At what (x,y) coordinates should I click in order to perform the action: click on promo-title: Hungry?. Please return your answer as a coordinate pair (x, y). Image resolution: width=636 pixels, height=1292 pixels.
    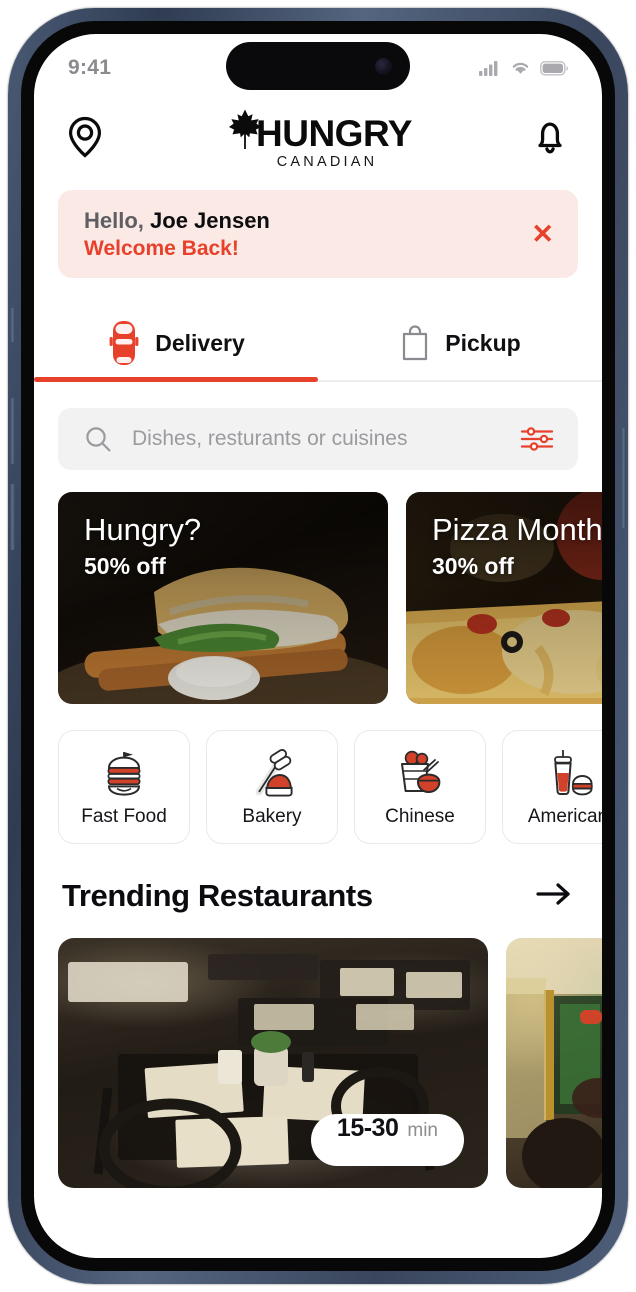
    Looking at the image, I should click on (143, 529).